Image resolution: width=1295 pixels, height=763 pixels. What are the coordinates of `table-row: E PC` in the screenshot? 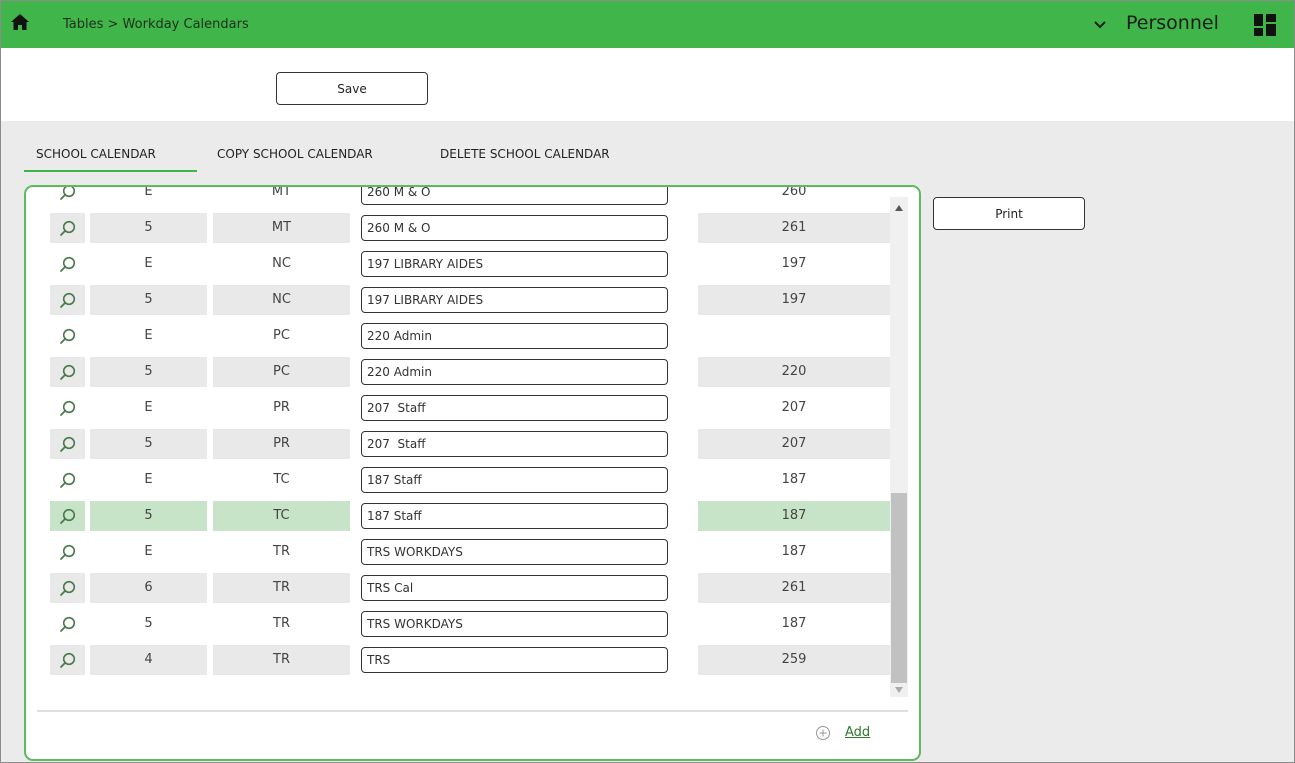 It's located at (470, 336).